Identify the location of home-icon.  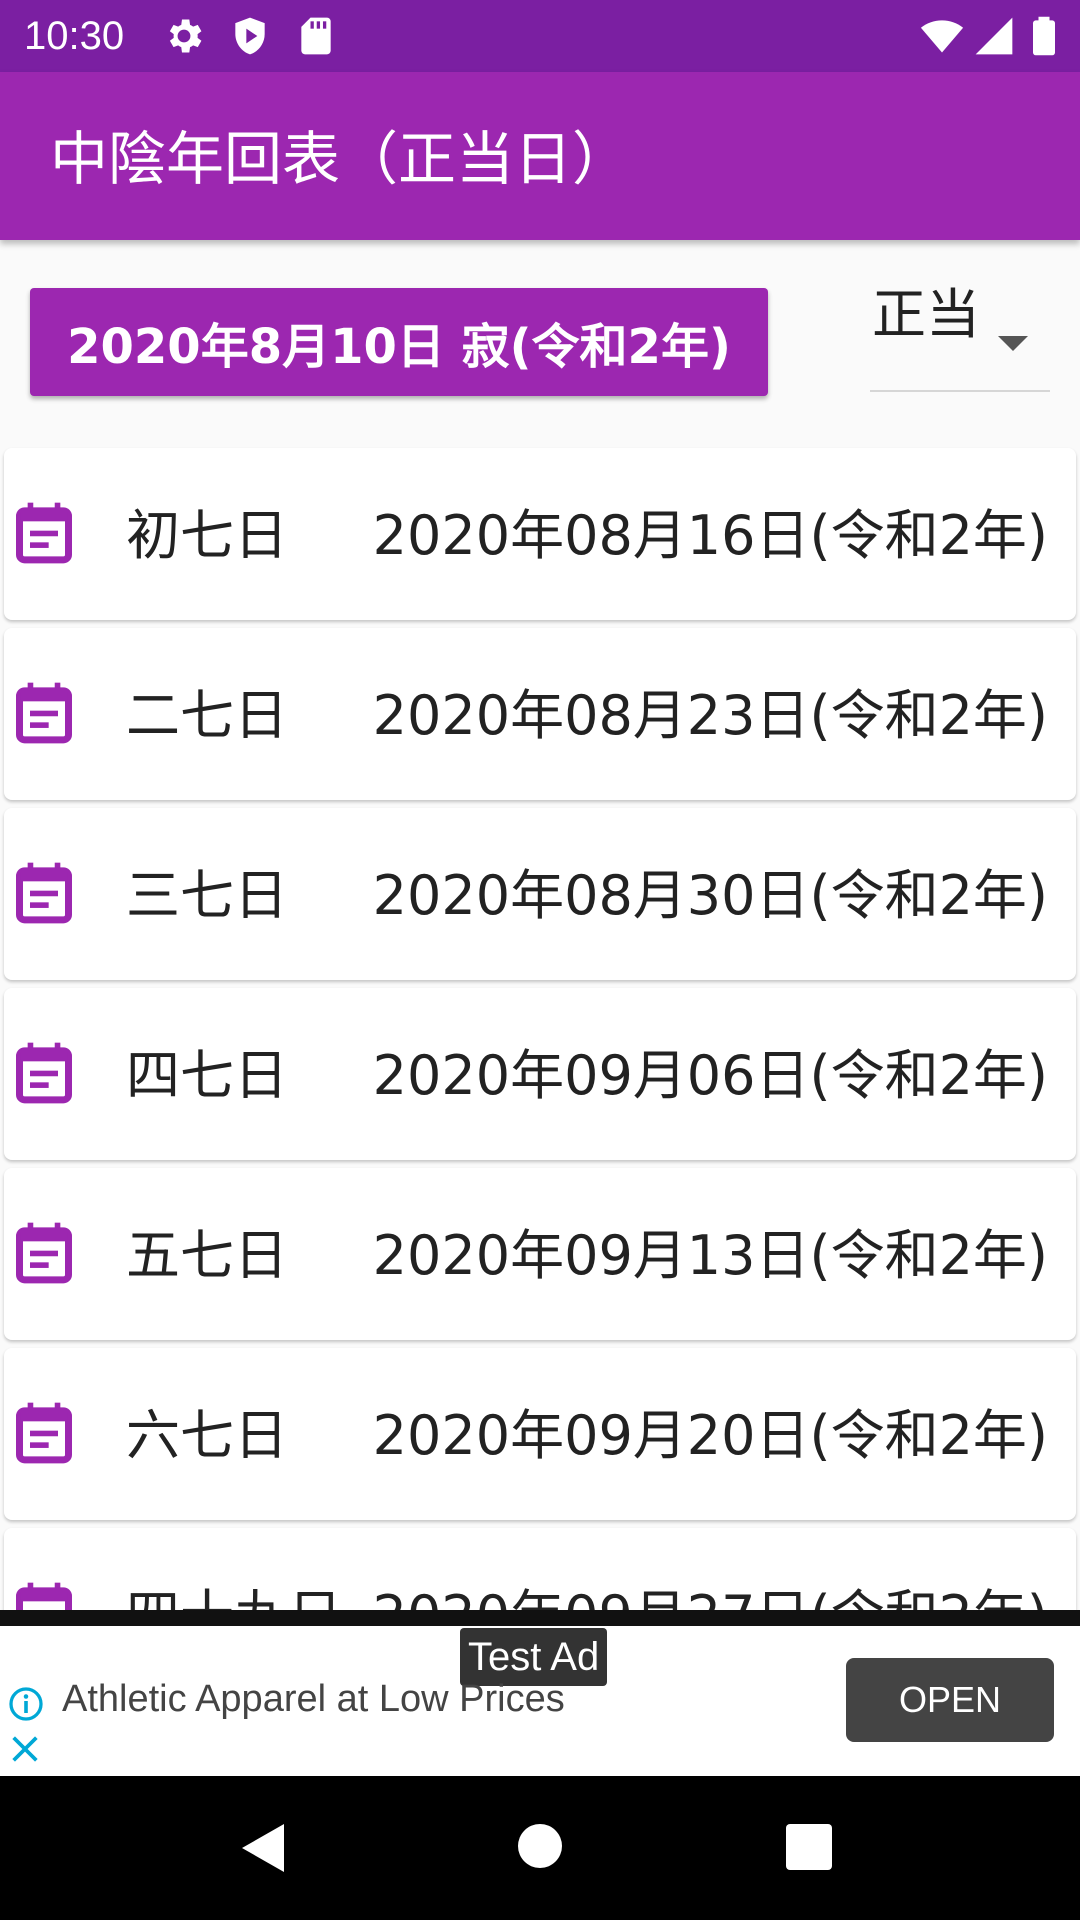
(540, 1846).